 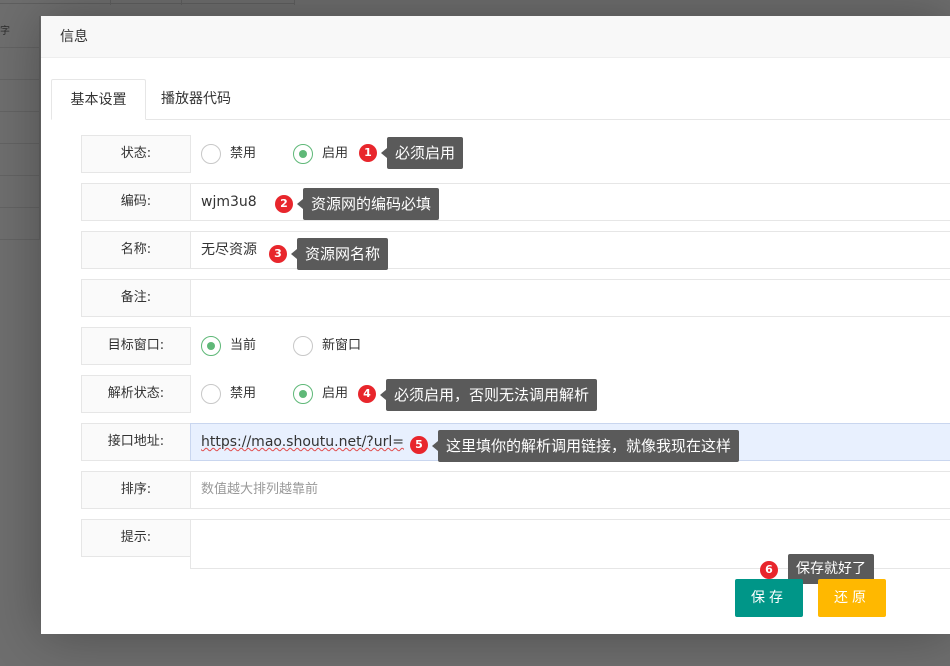 What do you see at coordinates (136, 298) in the screenshot?
I see `remark-label: 备注:` at bounding box center [136, 298].